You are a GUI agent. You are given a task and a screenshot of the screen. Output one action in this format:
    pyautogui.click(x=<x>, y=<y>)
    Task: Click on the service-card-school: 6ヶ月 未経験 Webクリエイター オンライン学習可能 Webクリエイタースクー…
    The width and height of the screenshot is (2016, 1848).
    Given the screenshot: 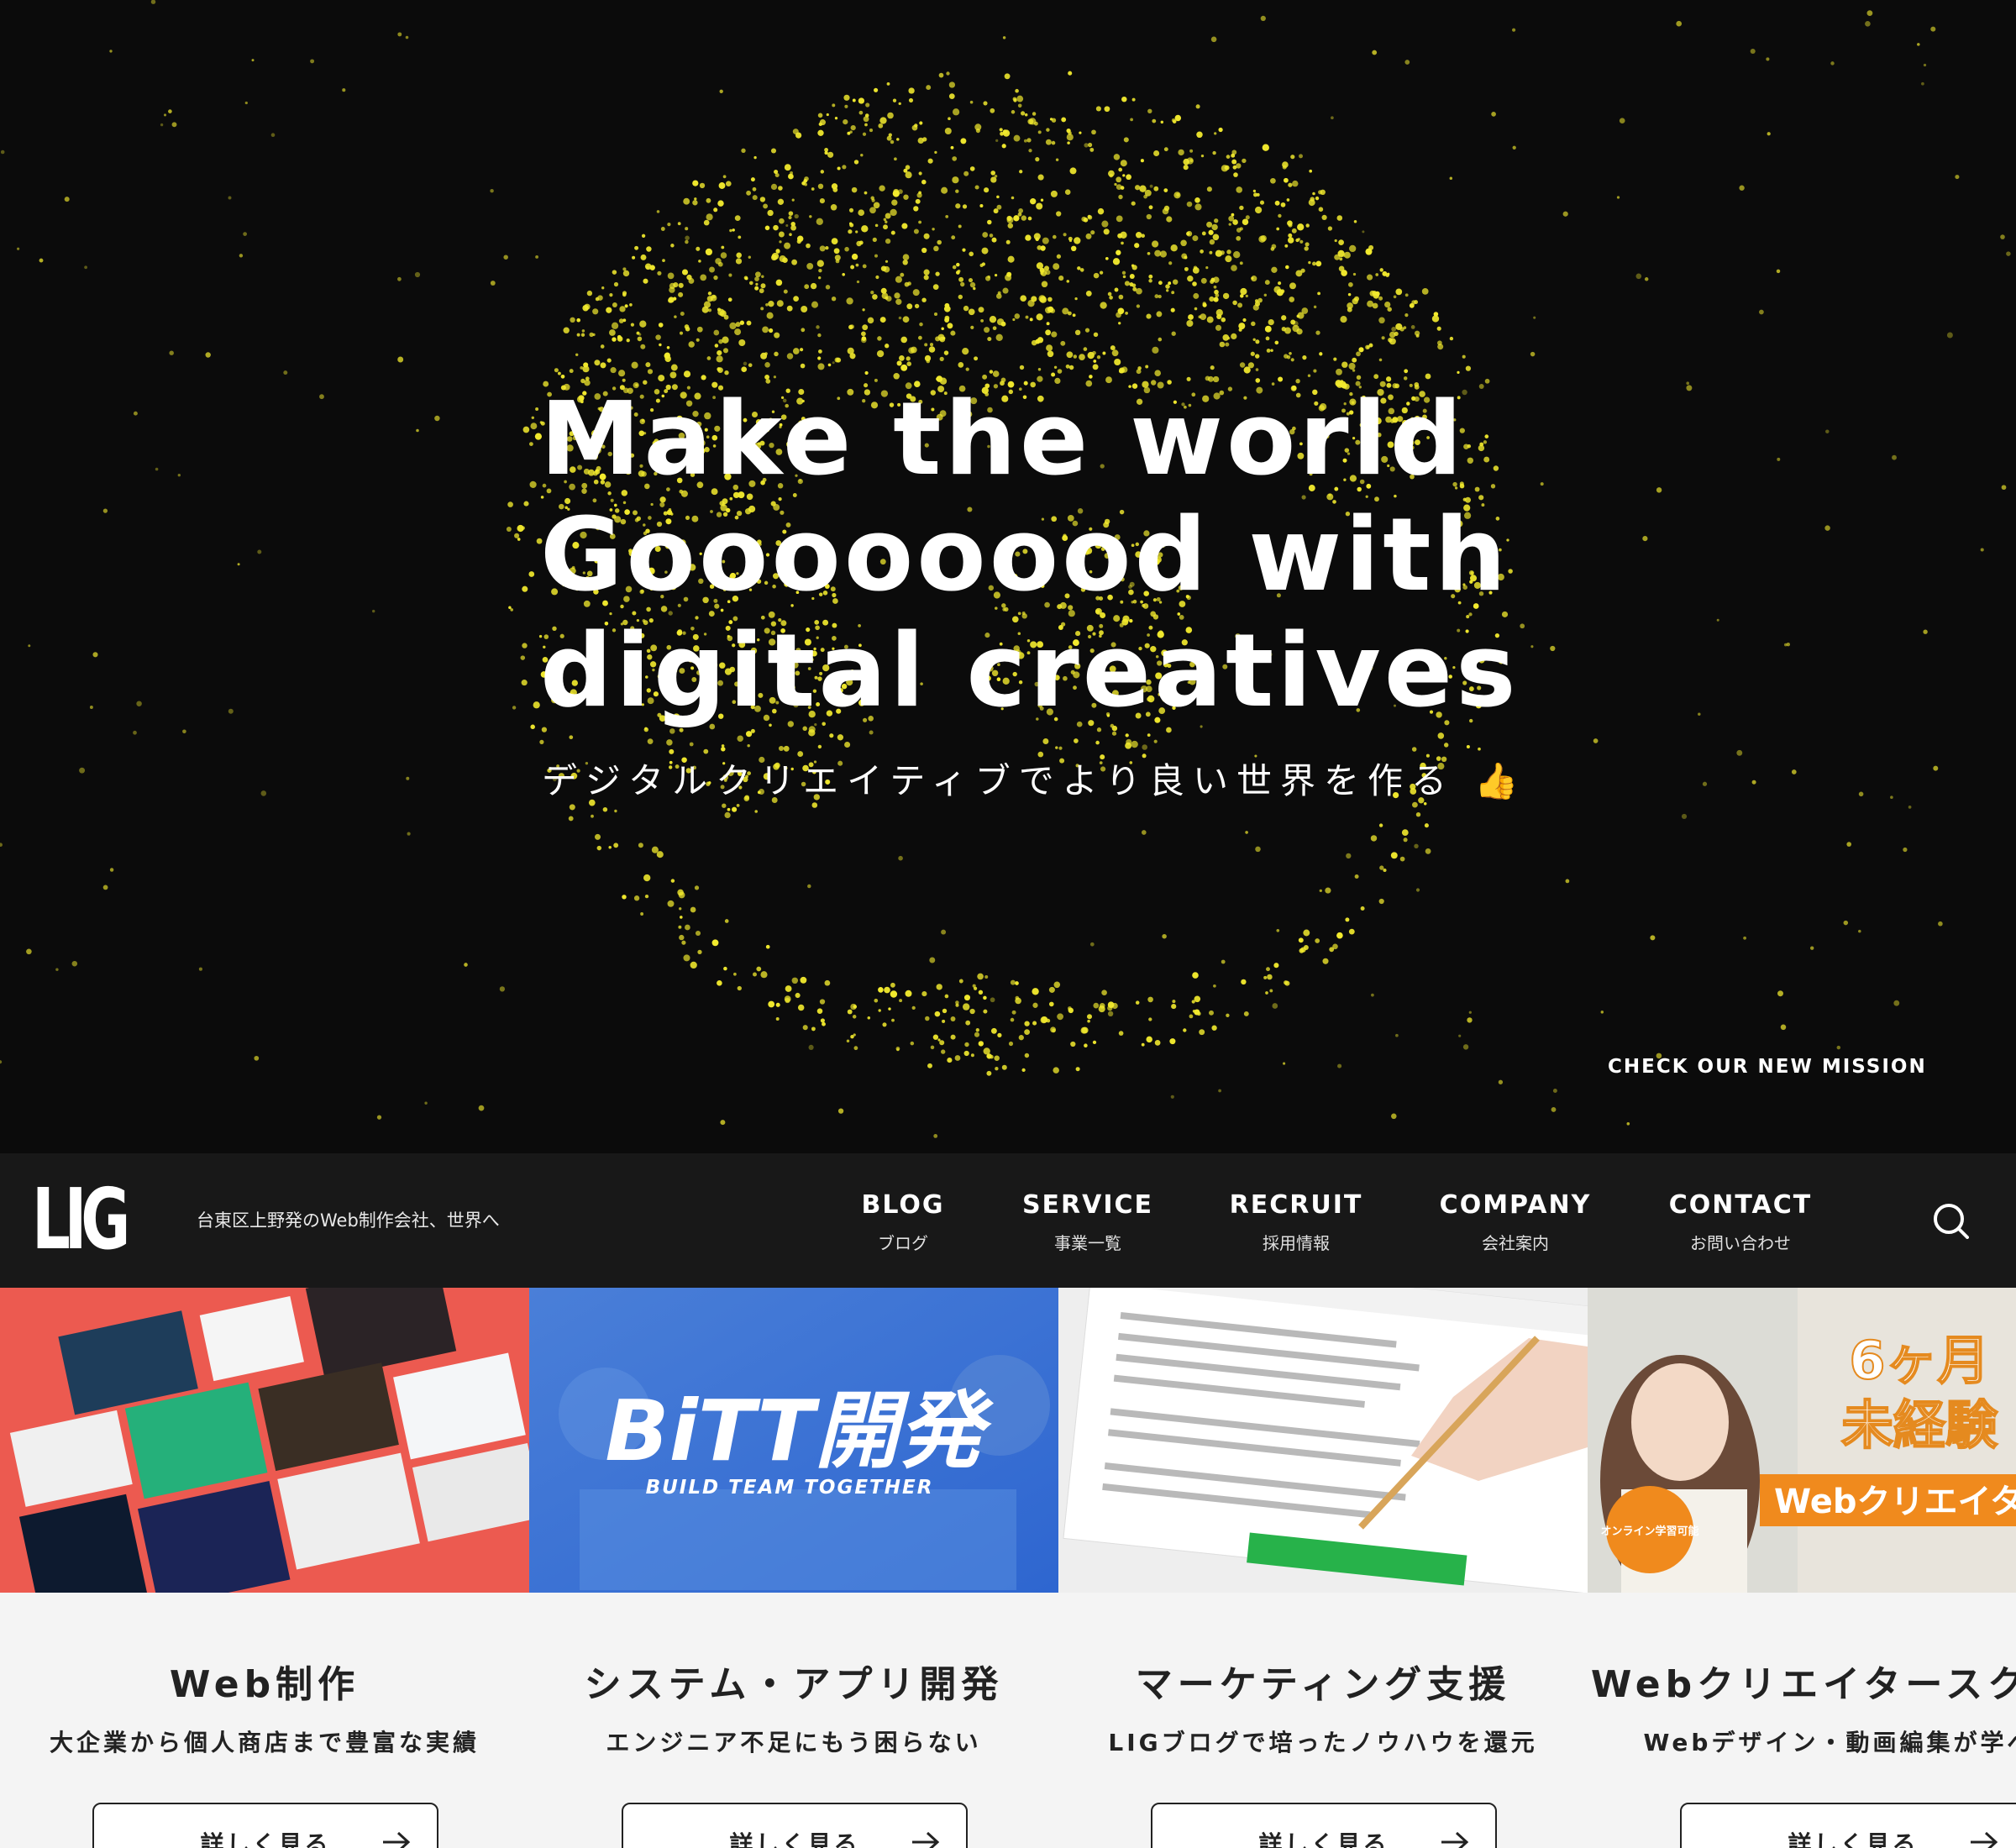 What is the action you would take?
    pyautogui.click(x=1802, y=1568)
    